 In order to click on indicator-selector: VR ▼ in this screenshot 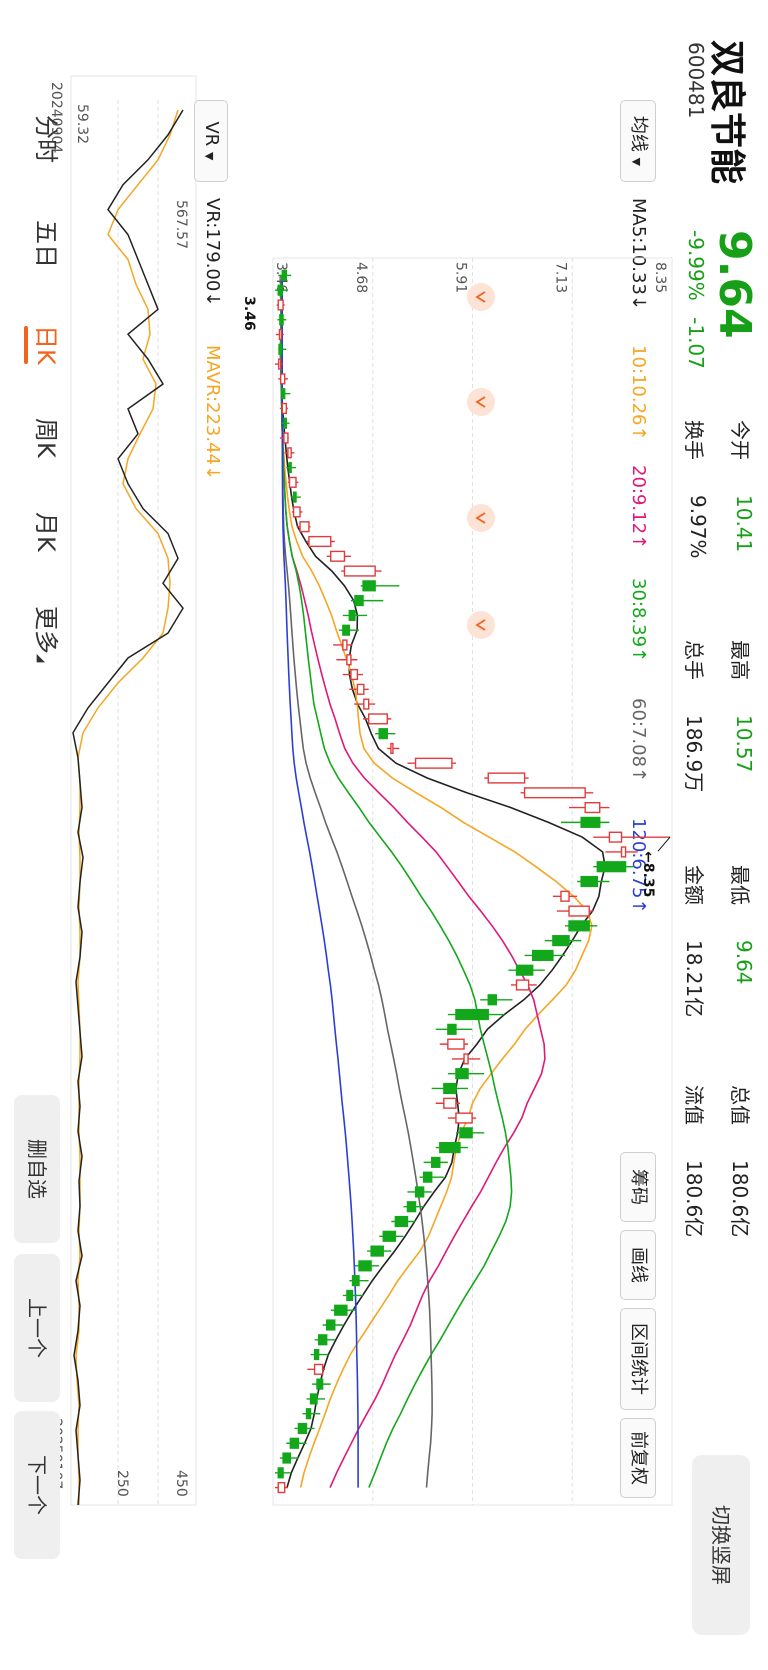, I will do `click(211, 141)`.